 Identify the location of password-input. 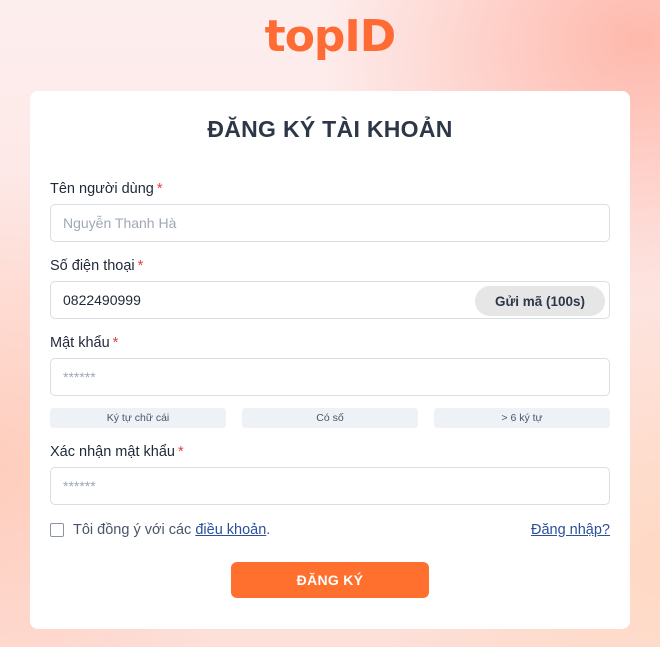
(330, 377).